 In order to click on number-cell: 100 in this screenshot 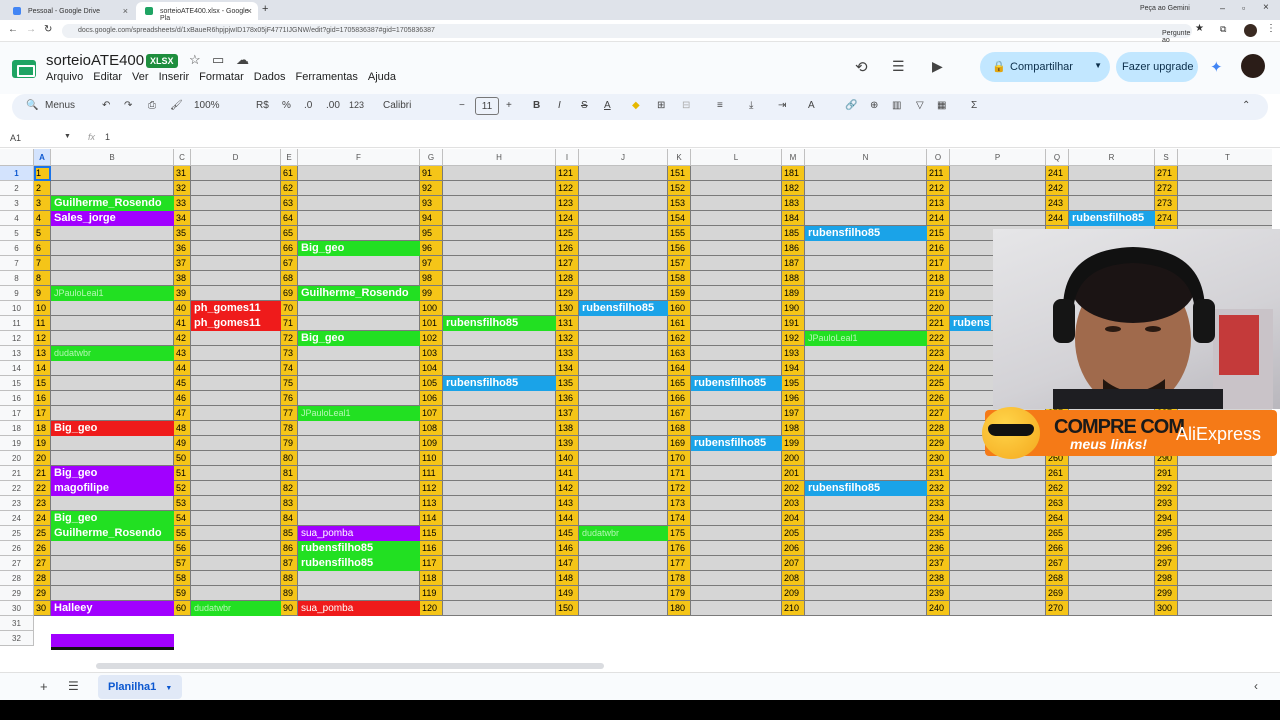, I will do `click(431, 308)`.